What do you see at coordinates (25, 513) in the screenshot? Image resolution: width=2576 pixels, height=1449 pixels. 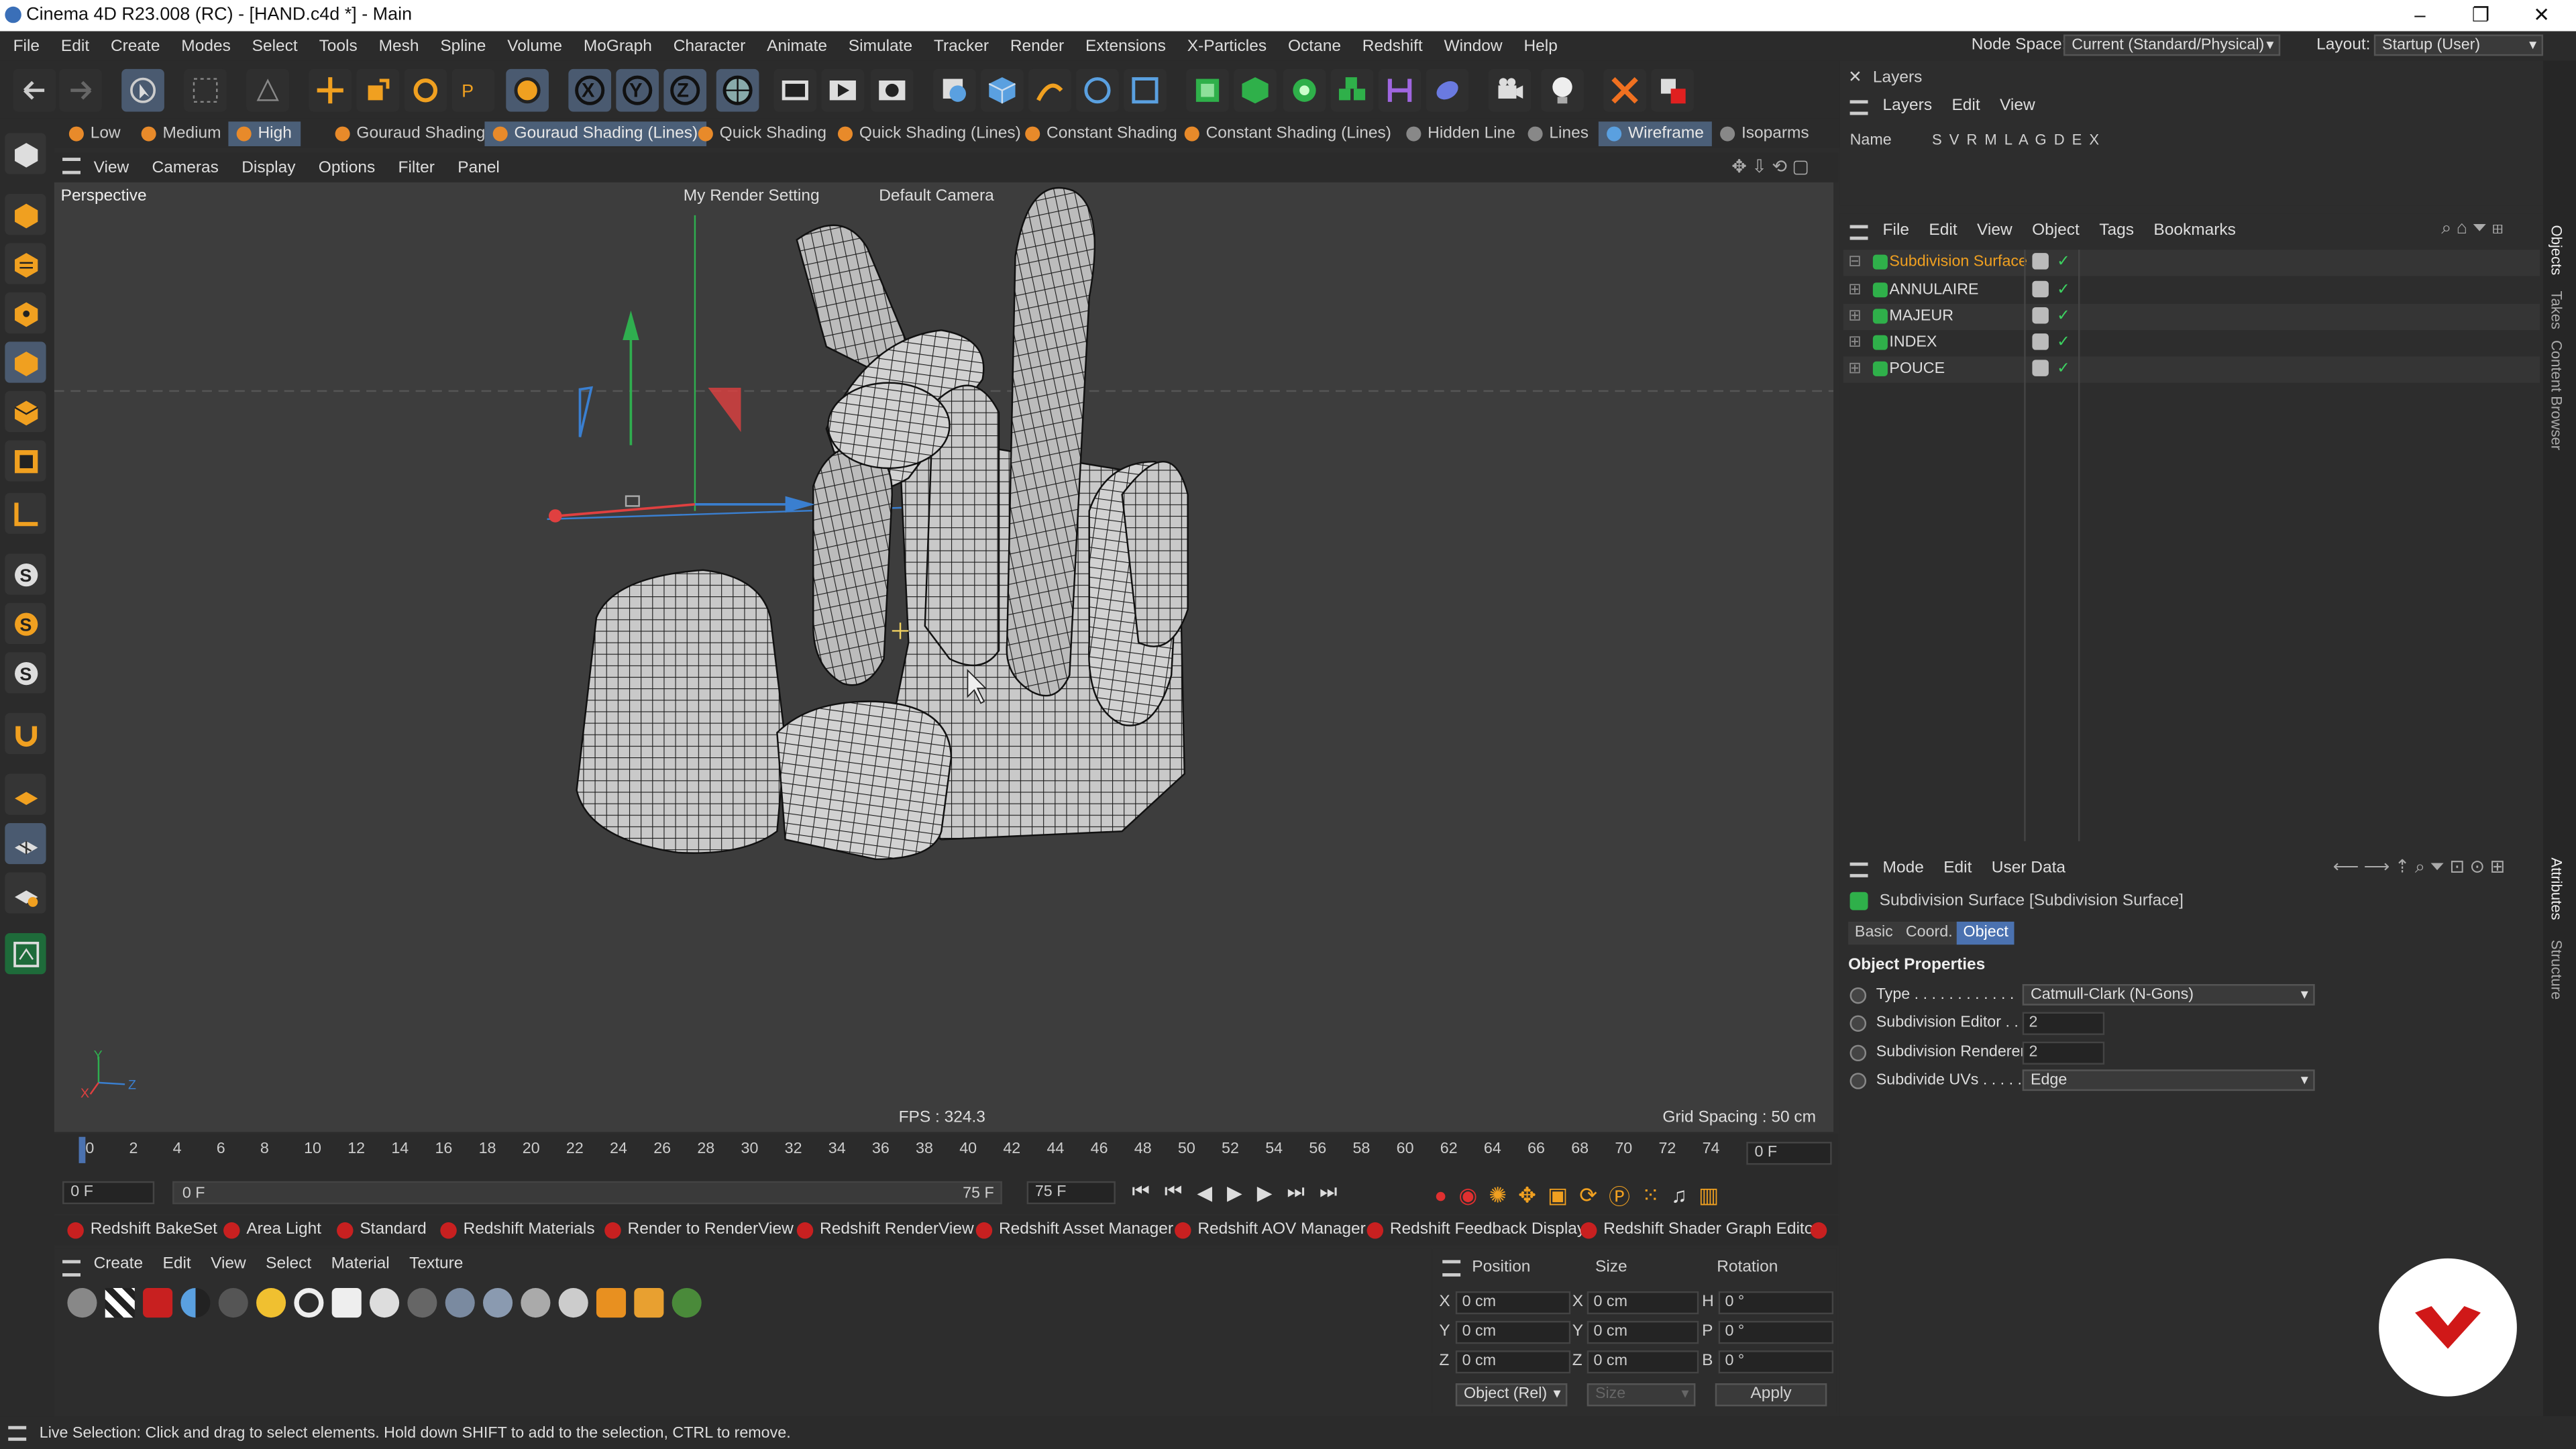 I see `axis-mode-icon` at bounding box center [25, 513].